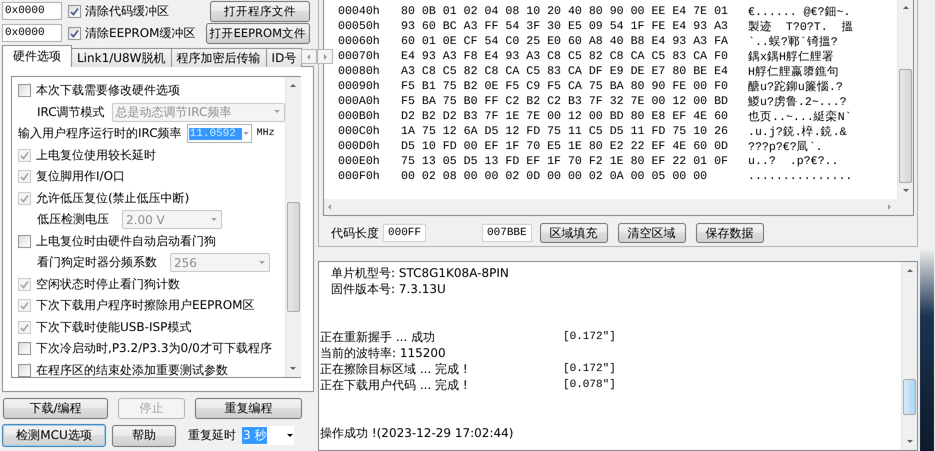 The width and height of the screenshot is (935, 451). What do you see at coordinates (795, 87) in the screenshot?
I see `hex-text: 醣u?跎鉚u簾惱.?` at bounding box center [795, 87].